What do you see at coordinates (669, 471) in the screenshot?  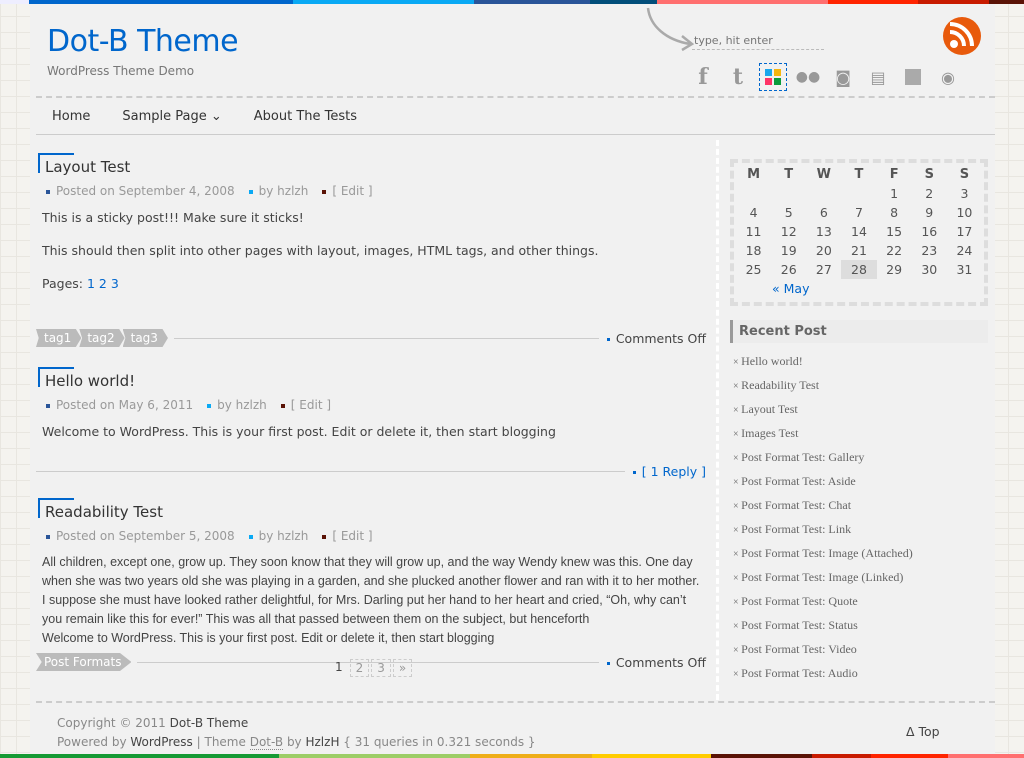 I see `reply-link: [ 1 Reply ]` at bounding box center [669, 471].